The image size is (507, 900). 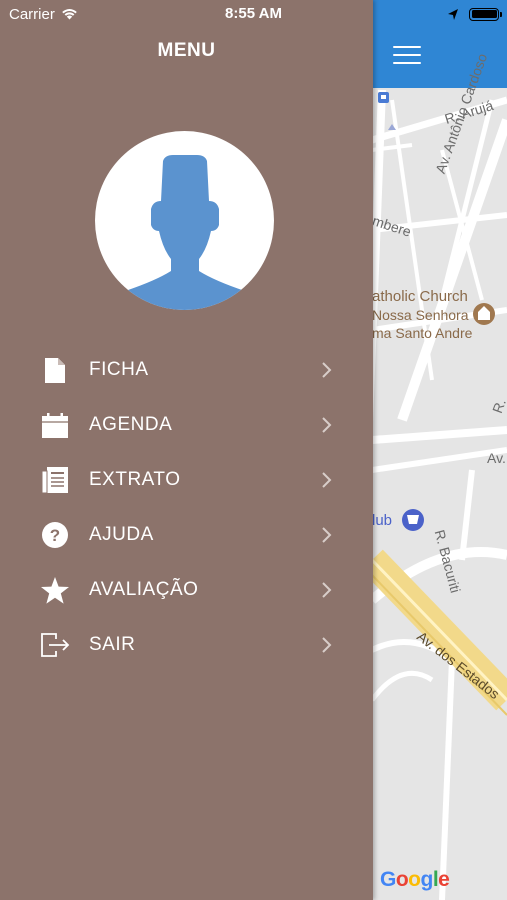 What do you see at coordinates (186, 50) in the screenshot?
I see `menu-title: MENU` at bounding box center [186, 50].